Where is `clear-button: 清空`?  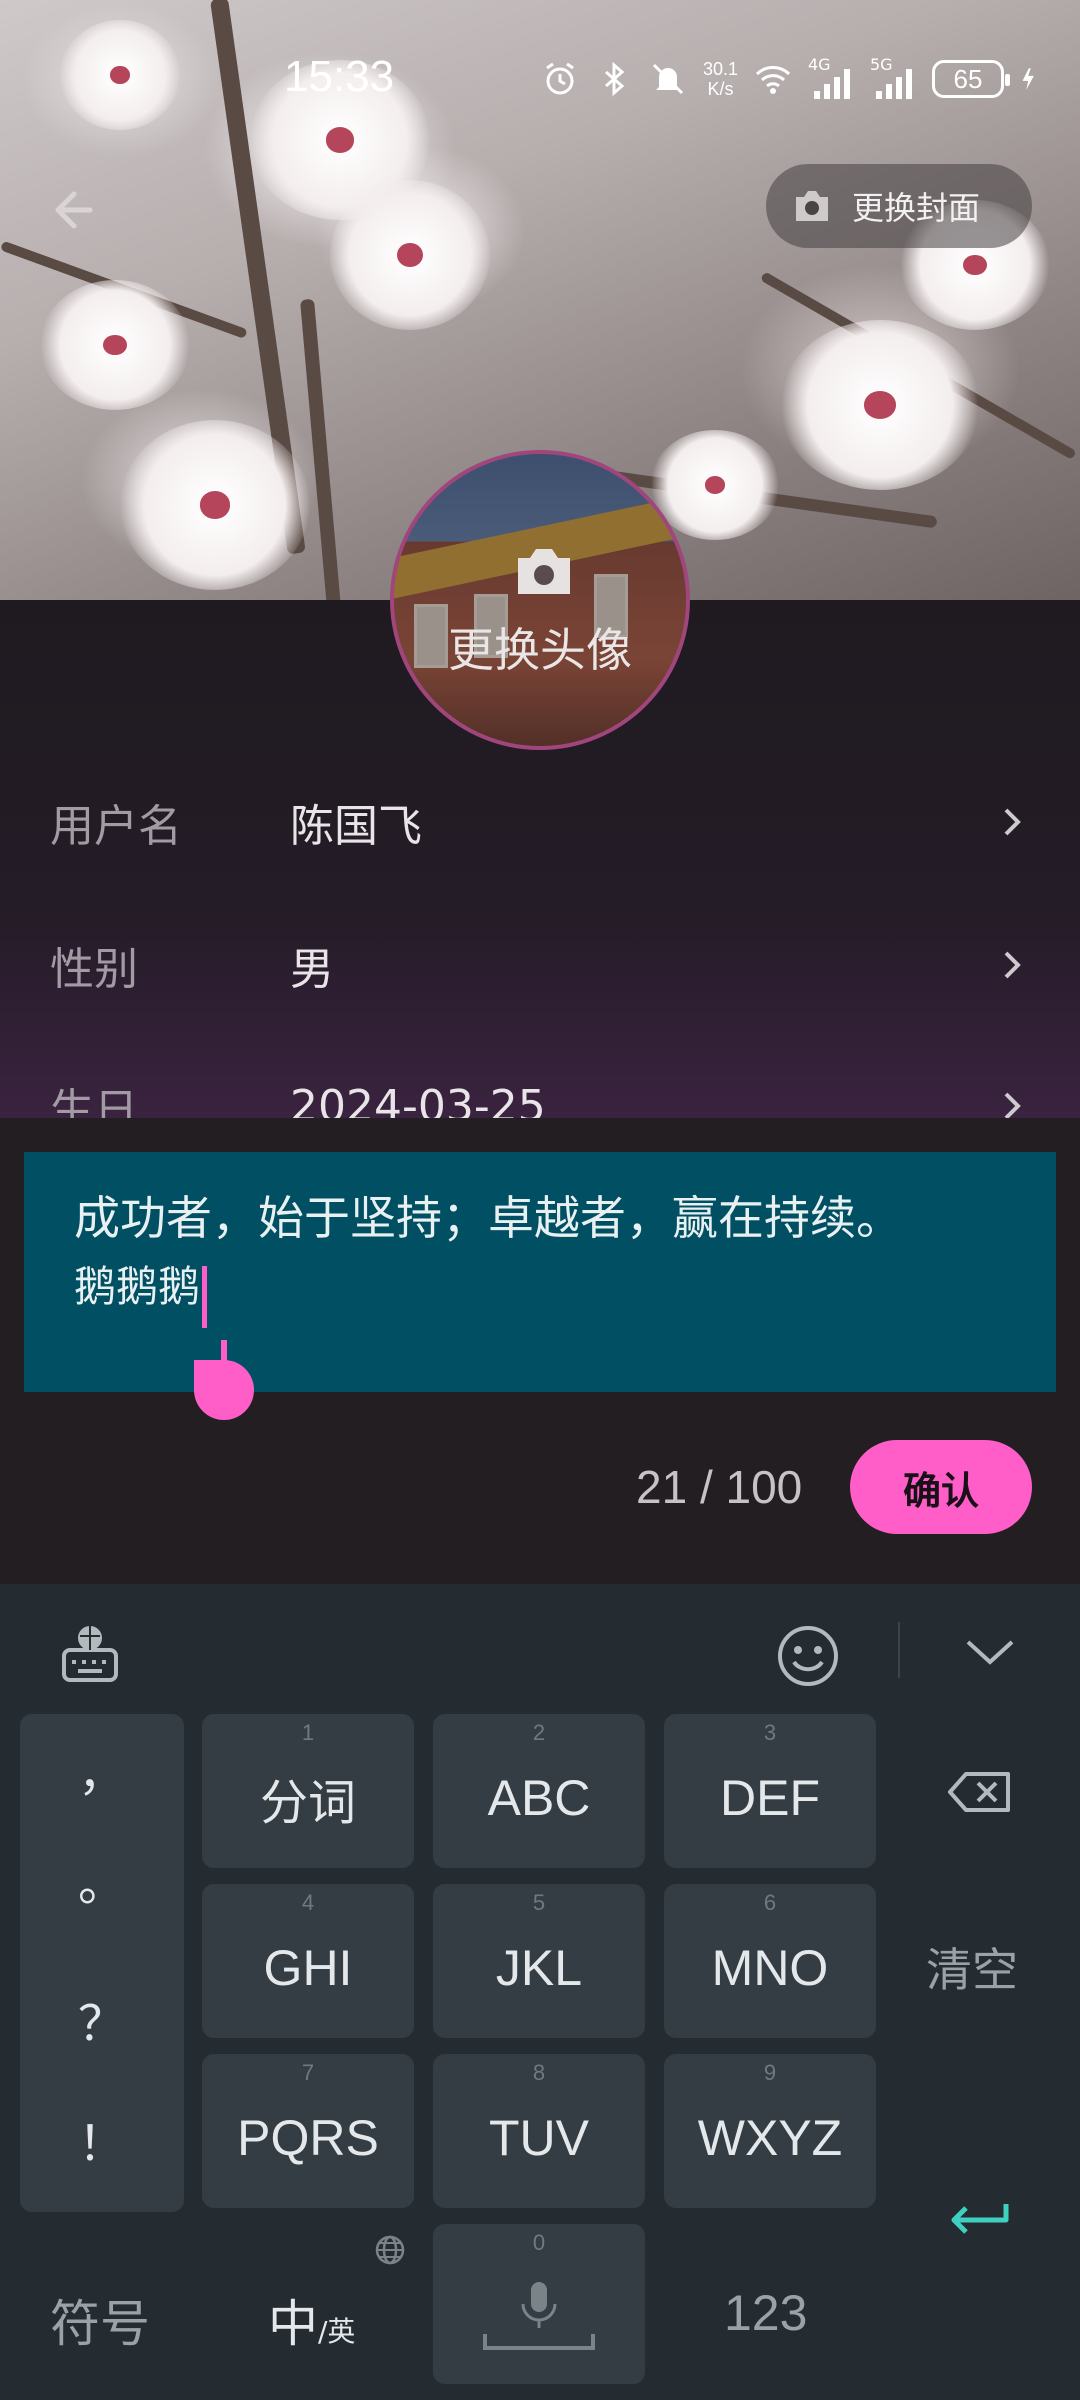
clear-button: 清空 is located at coordinates (972, 1967).